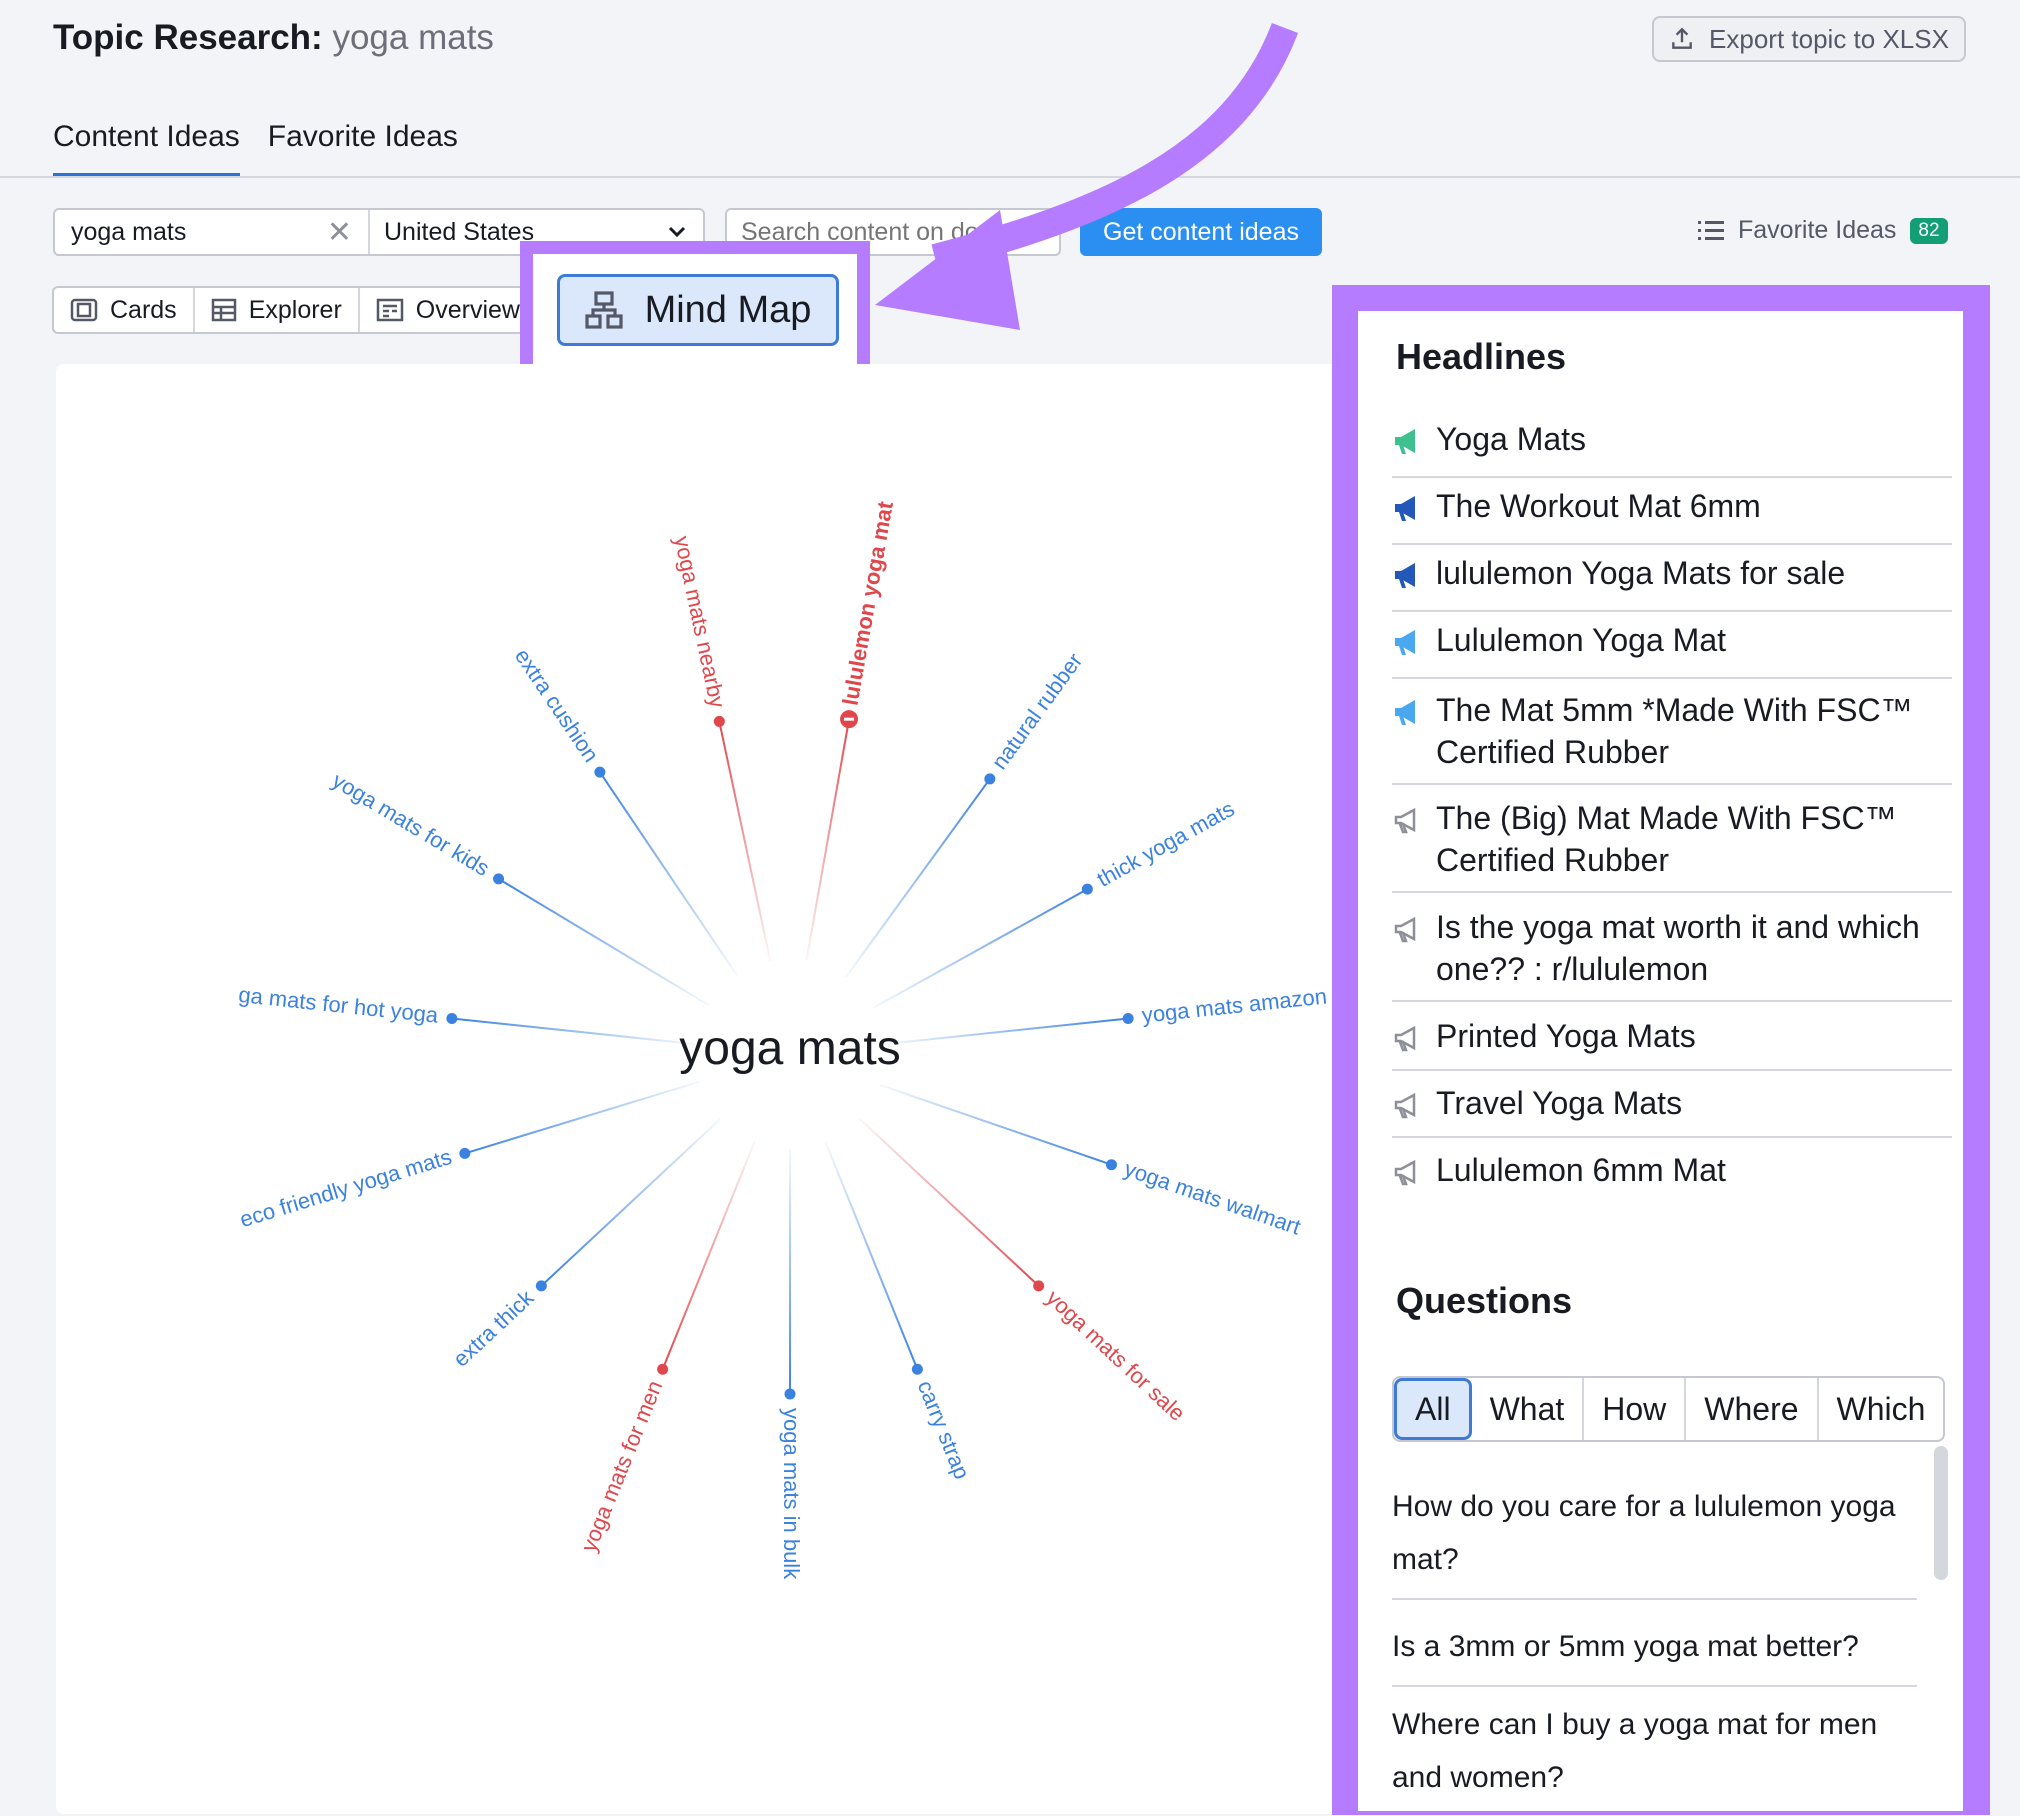  I want to click on annotation-arrow, so click(1087, 176).